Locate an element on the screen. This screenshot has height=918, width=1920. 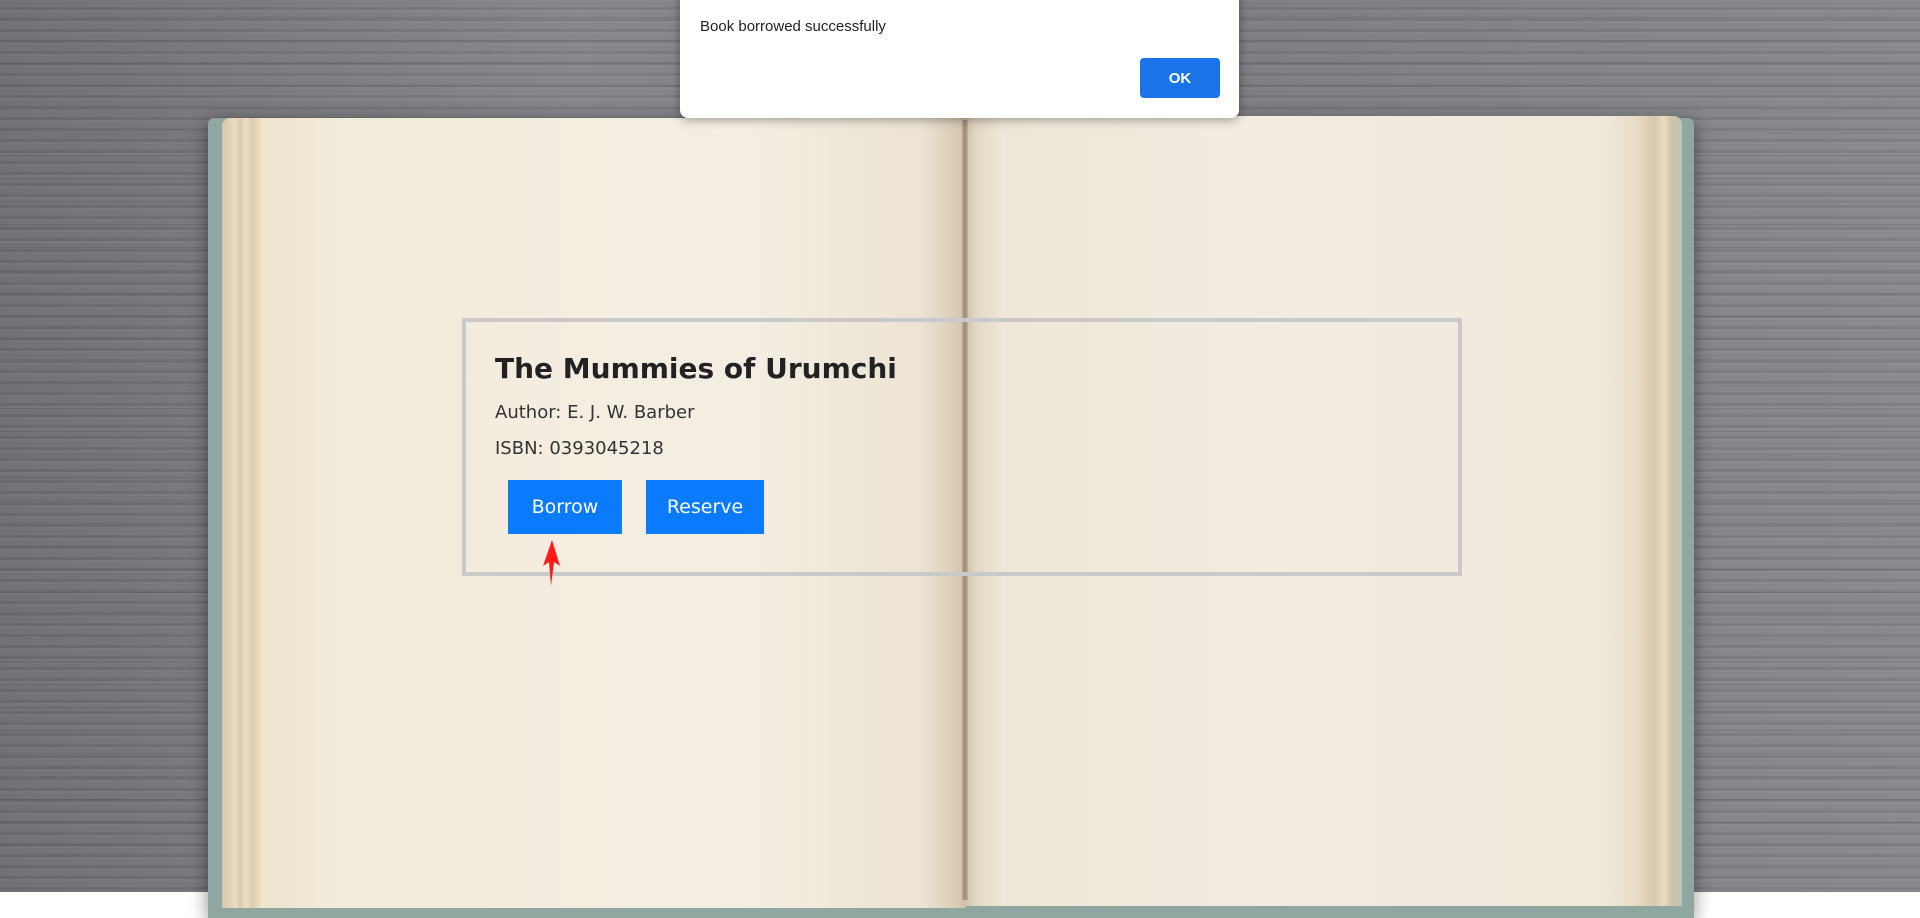
borrow-button: Borrow is located at coordinates (565, 507).